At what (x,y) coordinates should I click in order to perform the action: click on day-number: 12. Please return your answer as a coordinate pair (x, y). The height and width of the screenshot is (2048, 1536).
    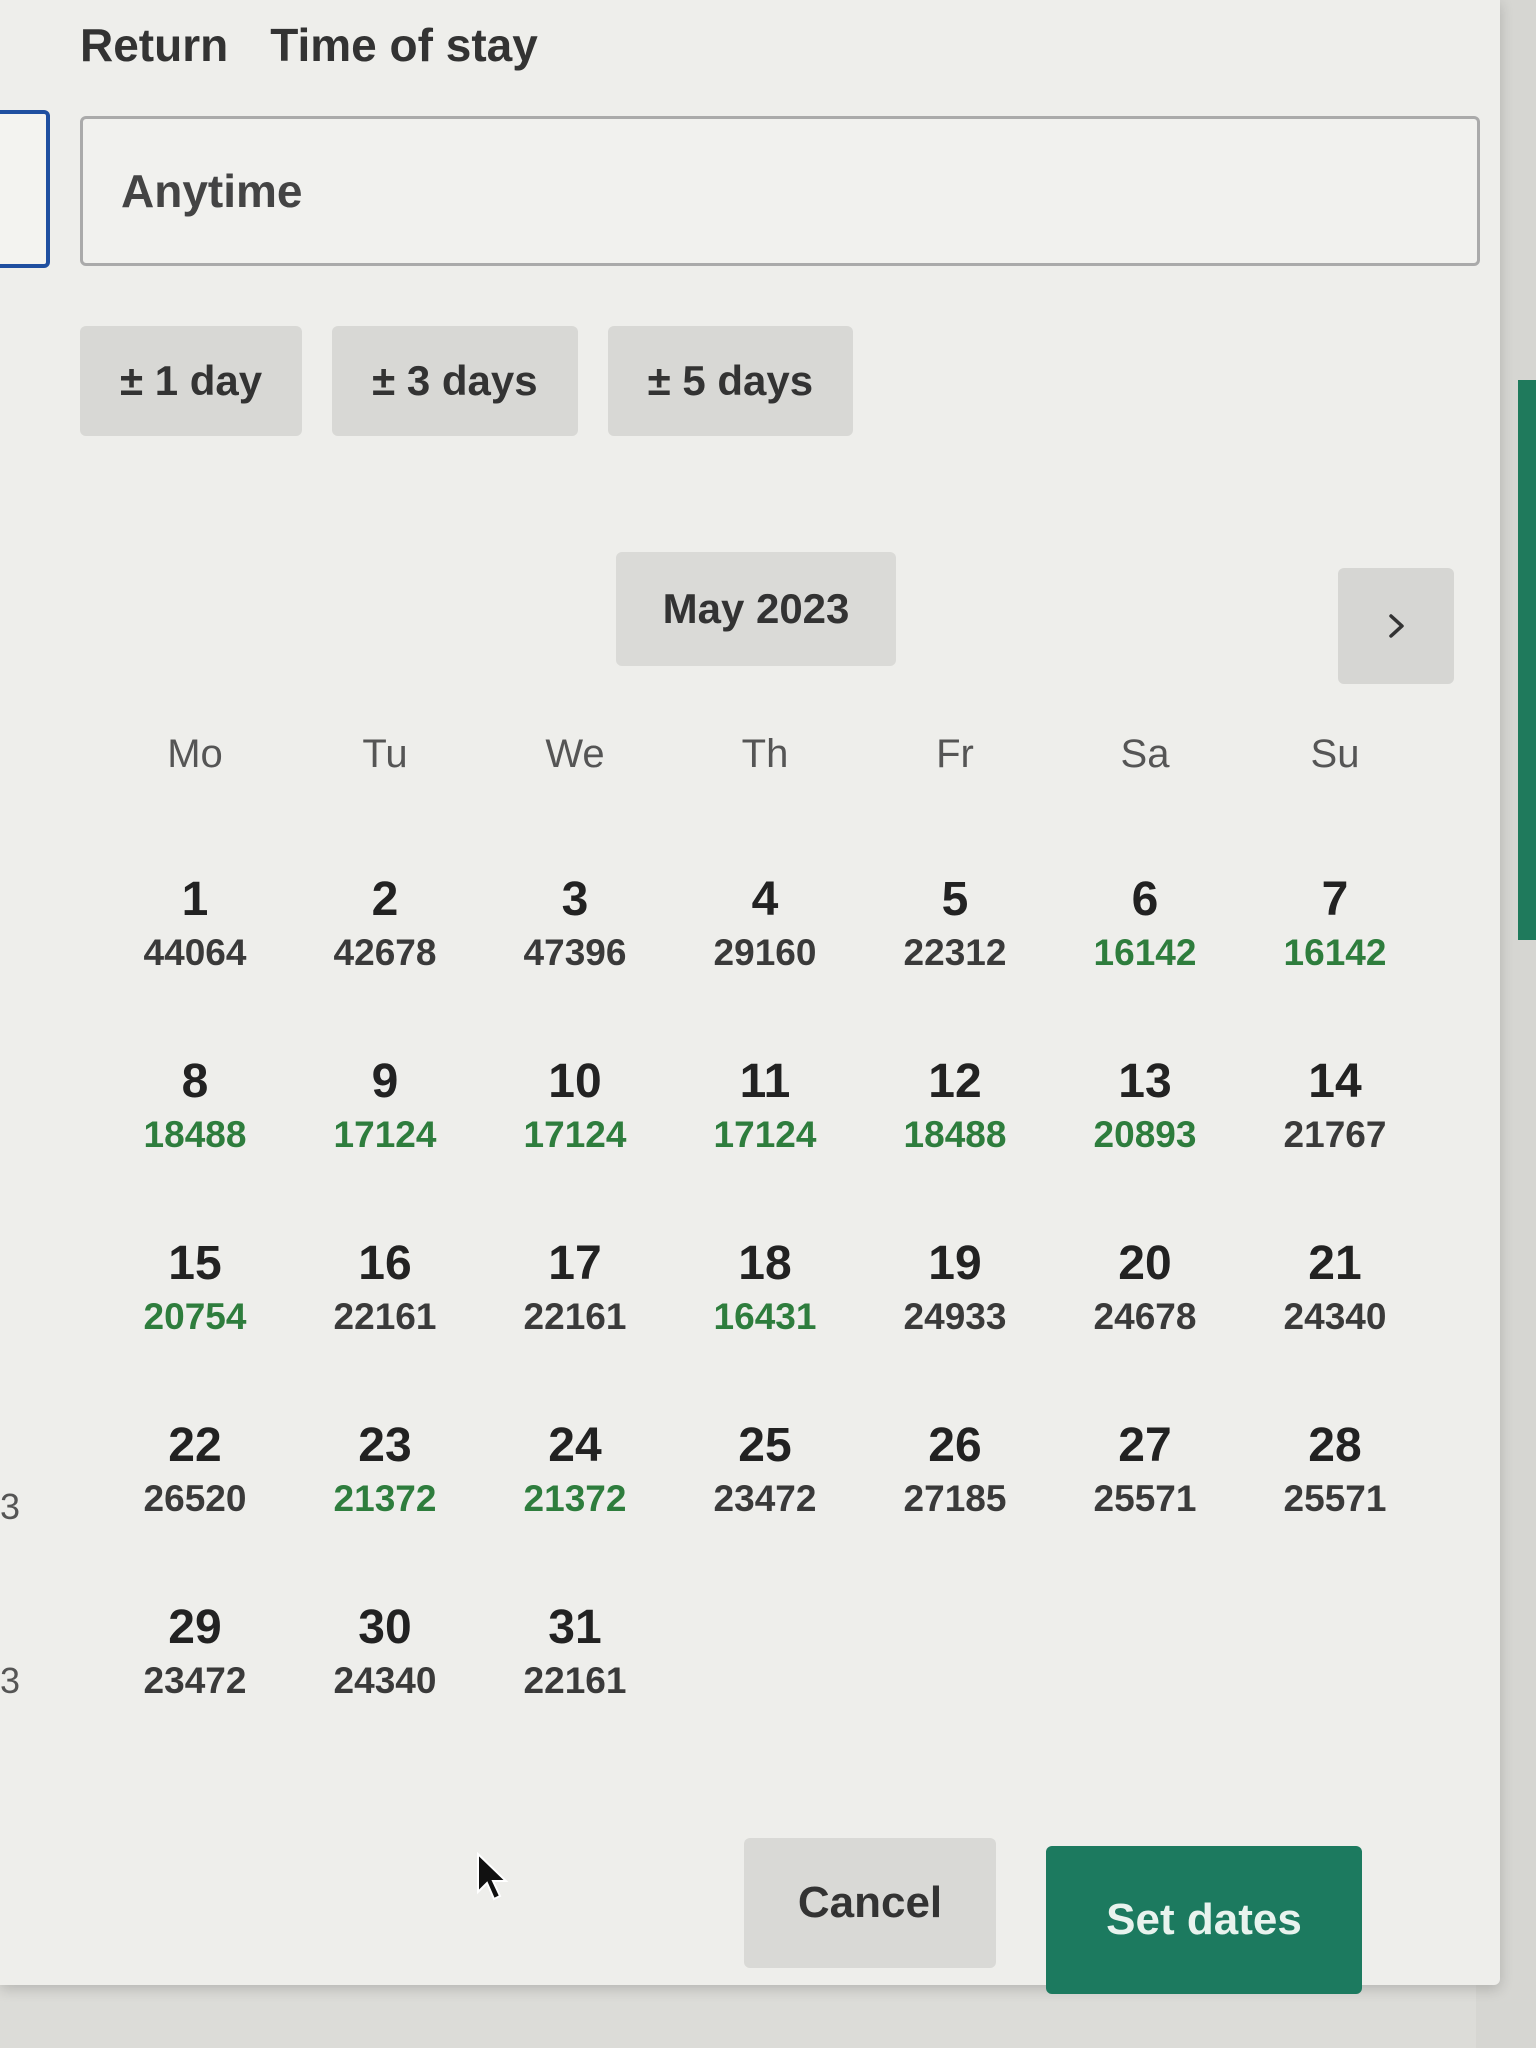
    Looking at the image, I should click on (955, 1081).